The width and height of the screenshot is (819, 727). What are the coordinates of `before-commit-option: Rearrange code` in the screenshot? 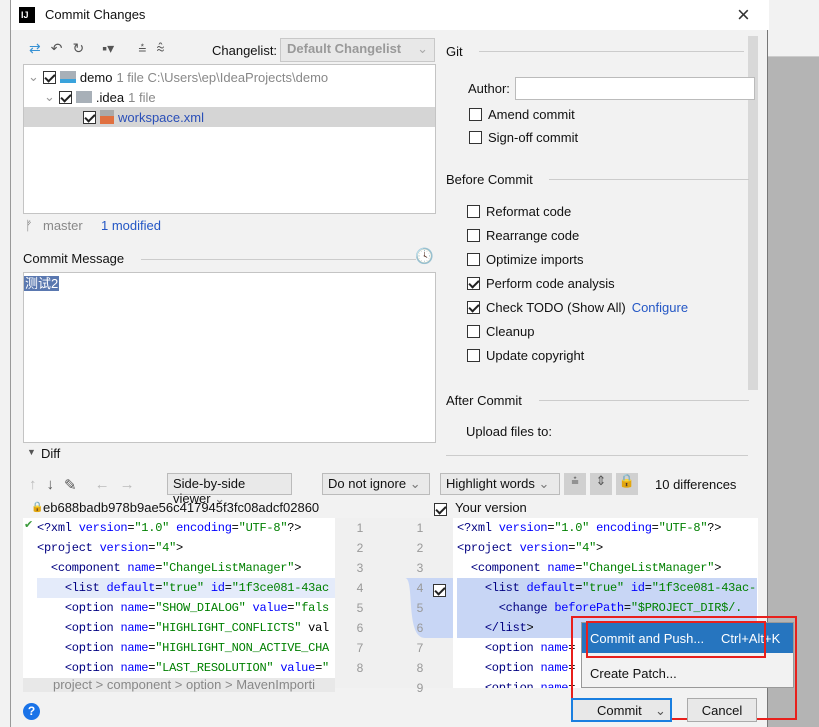 It's located at (523, 235).